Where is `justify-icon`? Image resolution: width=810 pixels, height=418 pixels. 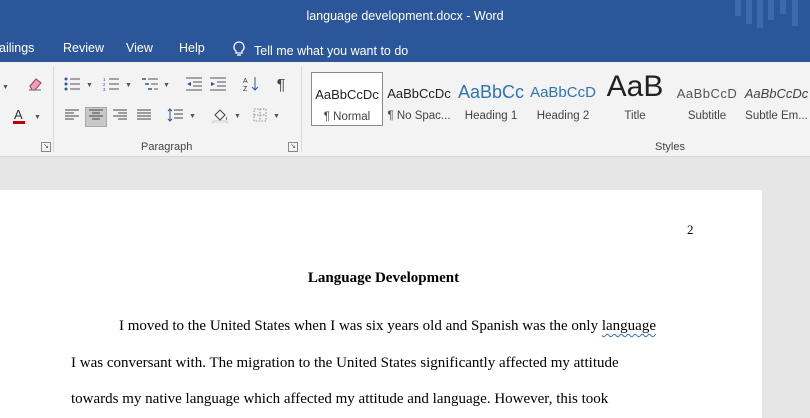 justify-icon is located at coordinates (144, 117).